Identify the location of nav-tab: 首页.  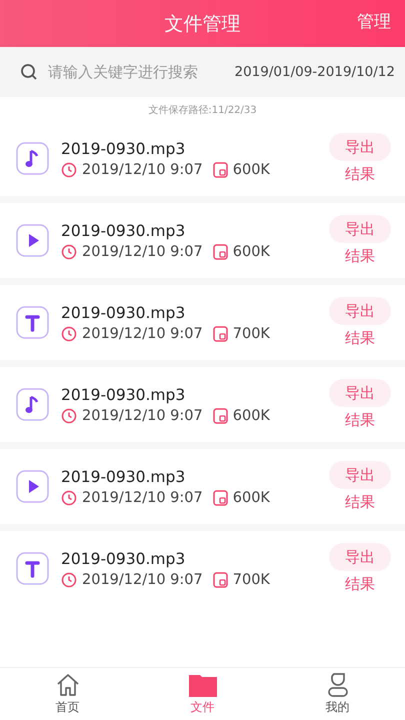
(67, 694).